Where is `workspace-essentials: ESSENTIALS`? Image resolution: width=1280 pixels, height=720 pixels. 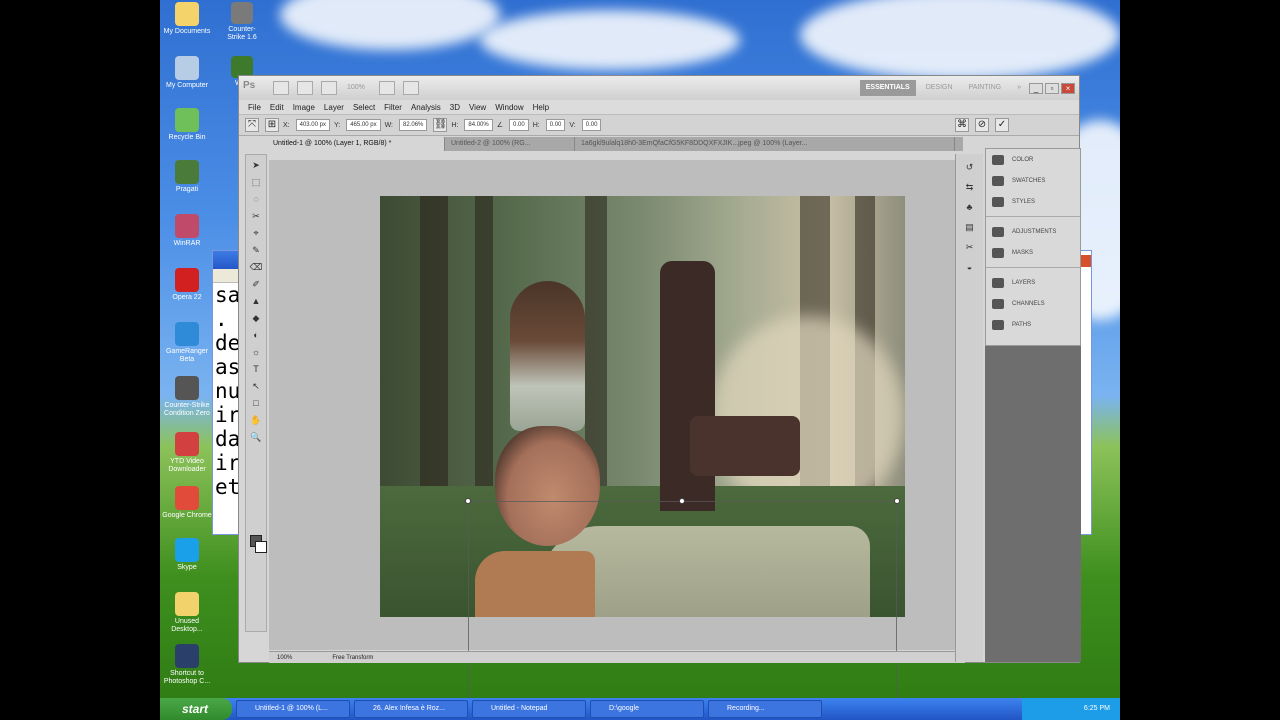 workspace-essentials: ESSENTIALS is located at coordinates (887, 88).